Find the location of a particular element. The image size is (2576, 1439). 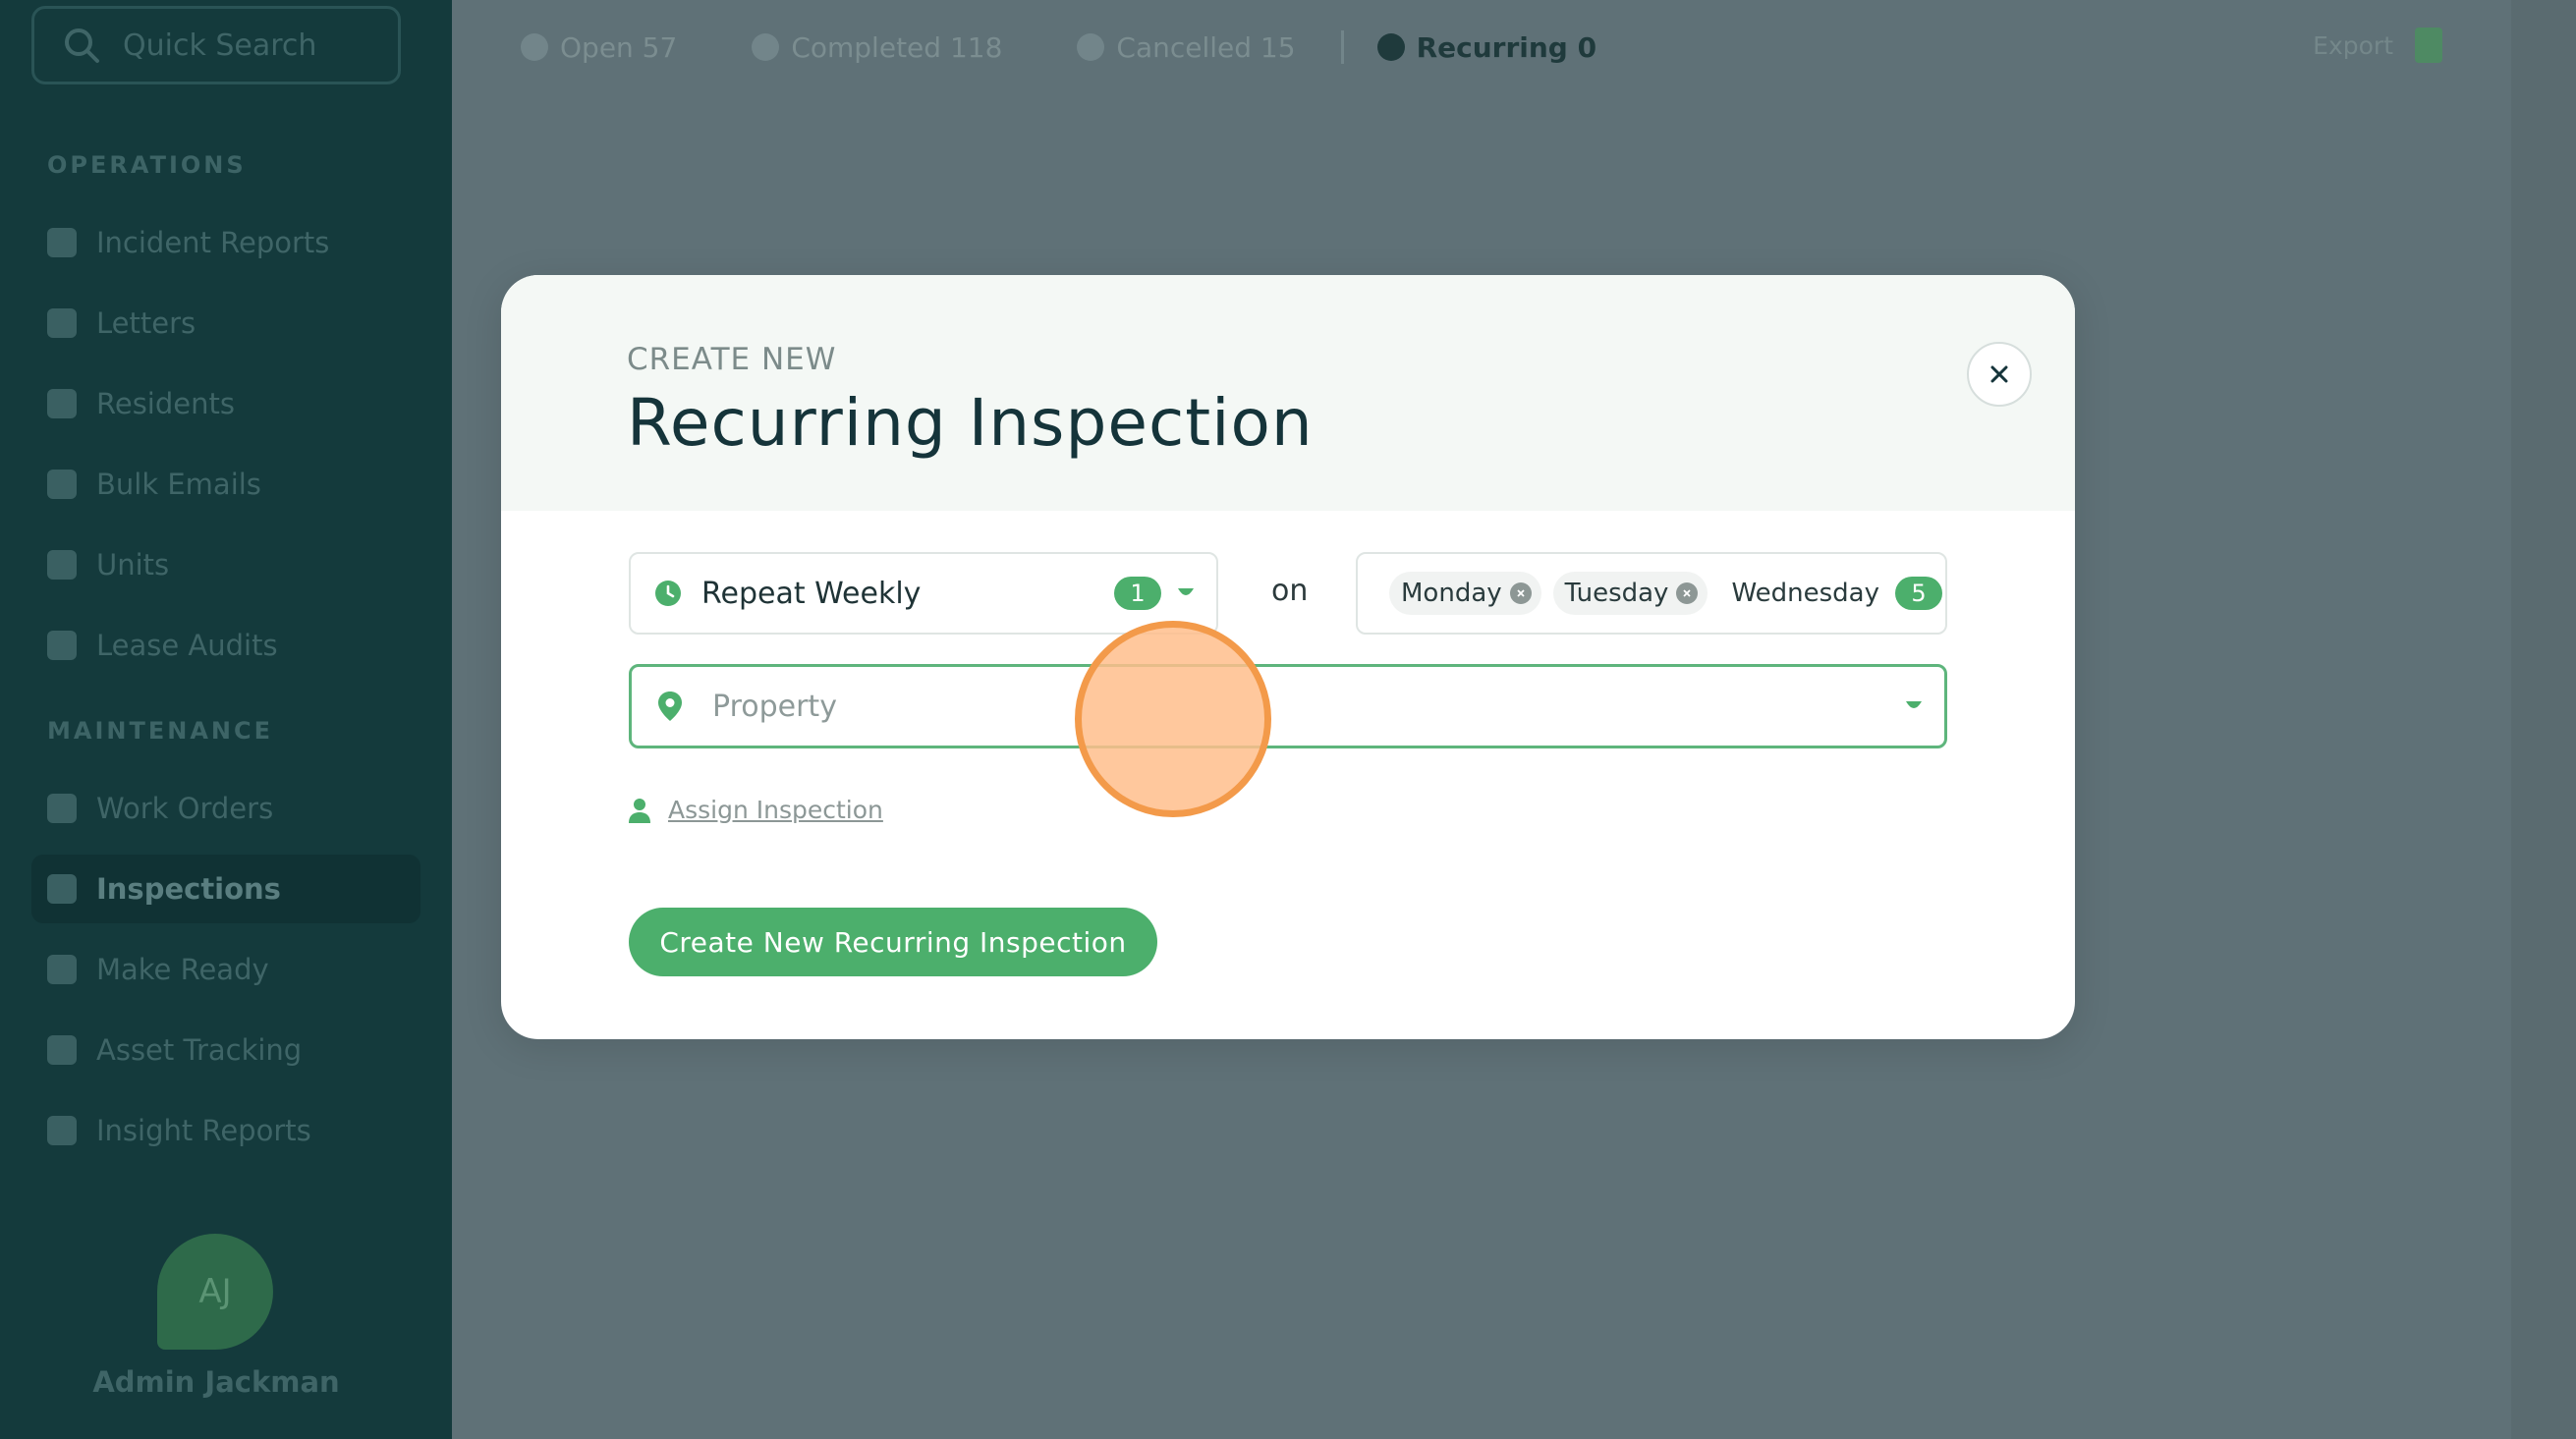

tab-open: Open 57 is located at coordinates (599, 47).